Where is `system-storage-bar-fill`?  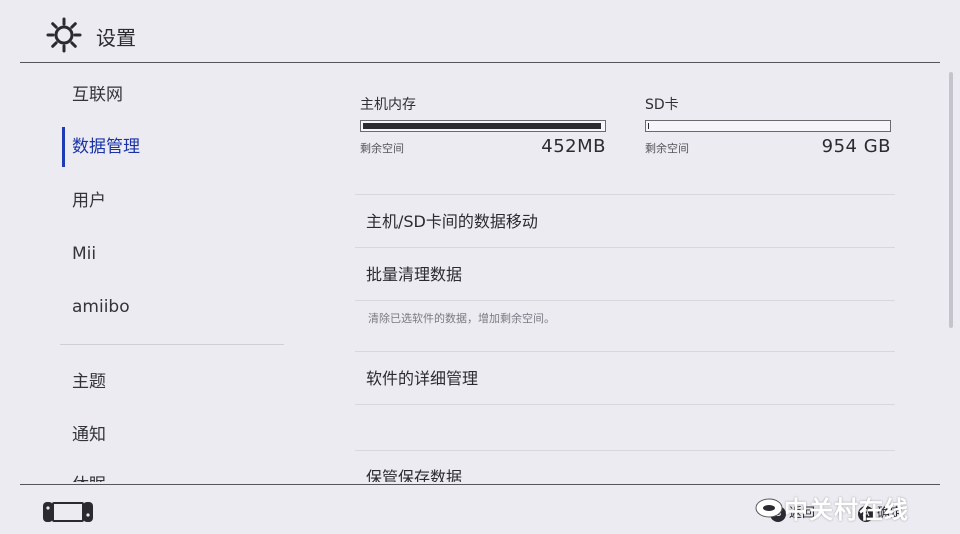 system-storage-bar-fill is located at coordinates (482, 126).